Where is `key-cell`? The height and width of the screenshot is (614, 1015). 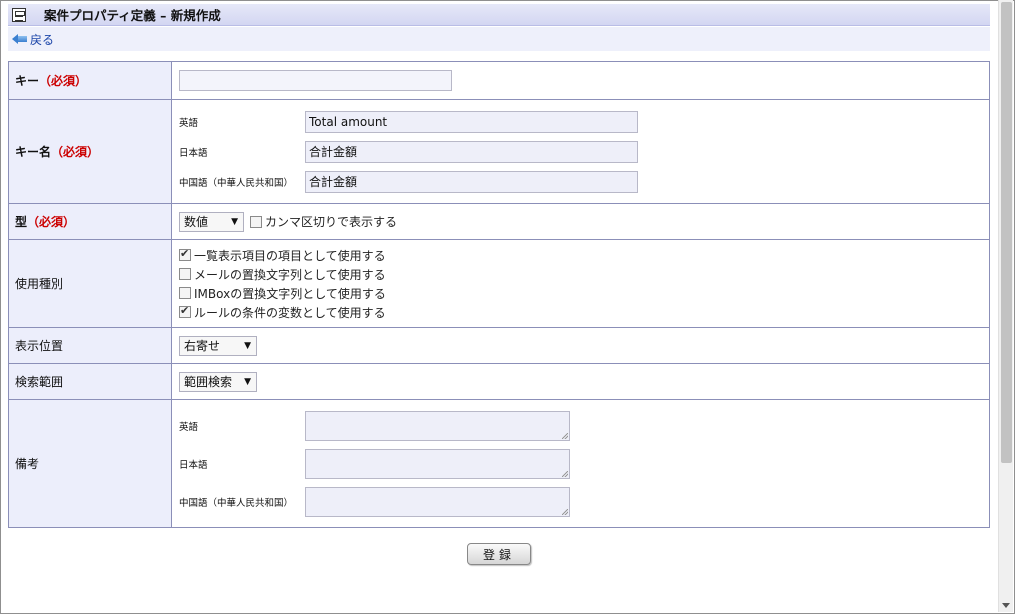 key-cell is located at coordinates (580, 80).